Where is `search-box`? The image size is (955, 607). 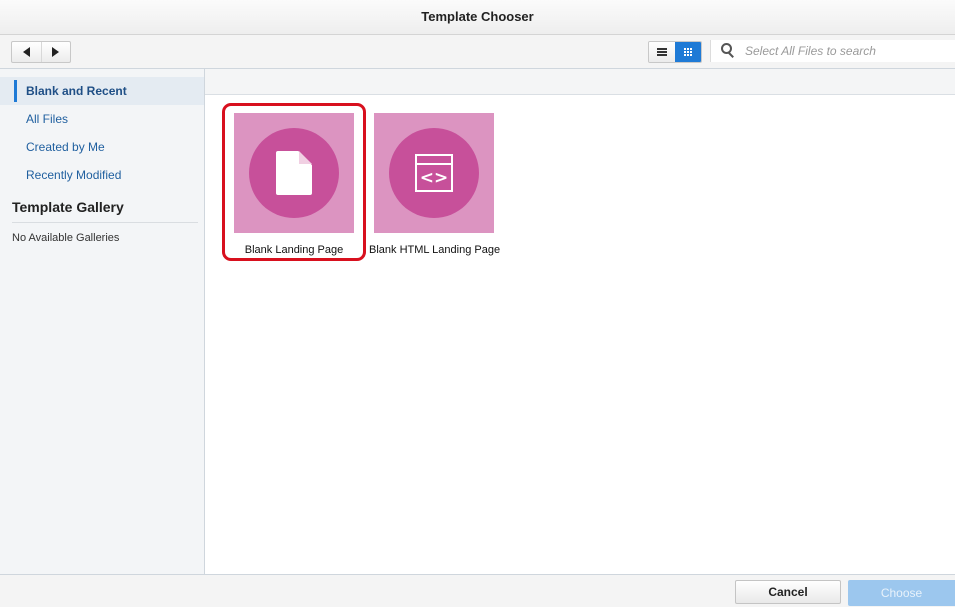 search-box is located at coordinates (832, 51).